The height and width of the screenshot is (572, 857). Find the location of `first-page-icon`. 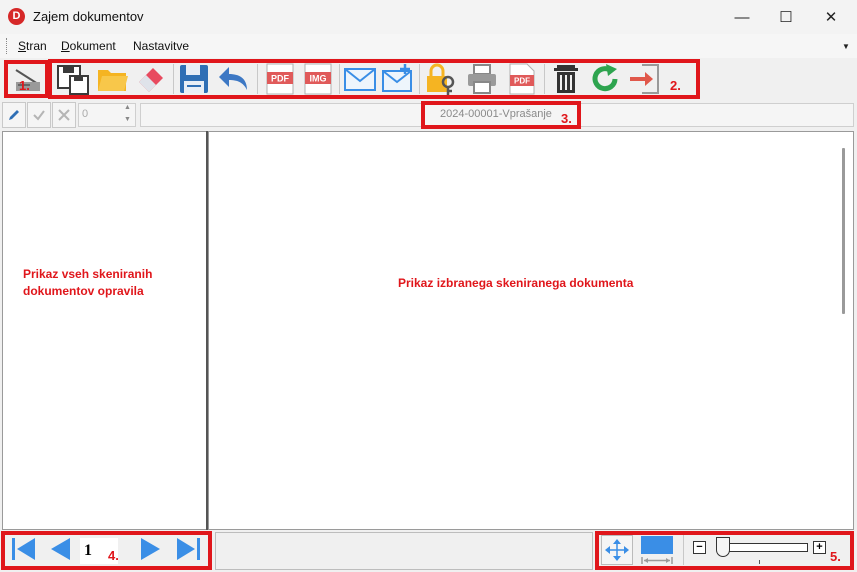

first-page-icon is located at coordinates (23, 549).